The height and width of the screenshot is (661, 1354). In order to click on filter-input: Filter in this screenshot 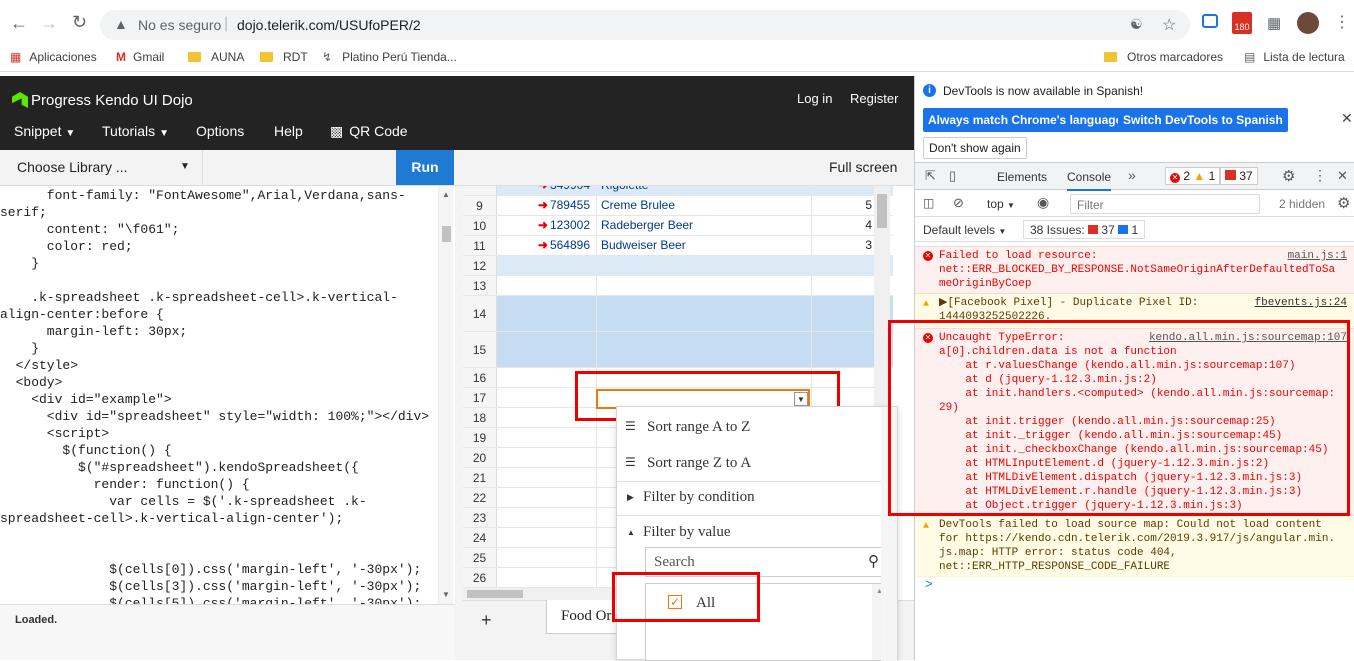, I will do `click(1165, 204)`.